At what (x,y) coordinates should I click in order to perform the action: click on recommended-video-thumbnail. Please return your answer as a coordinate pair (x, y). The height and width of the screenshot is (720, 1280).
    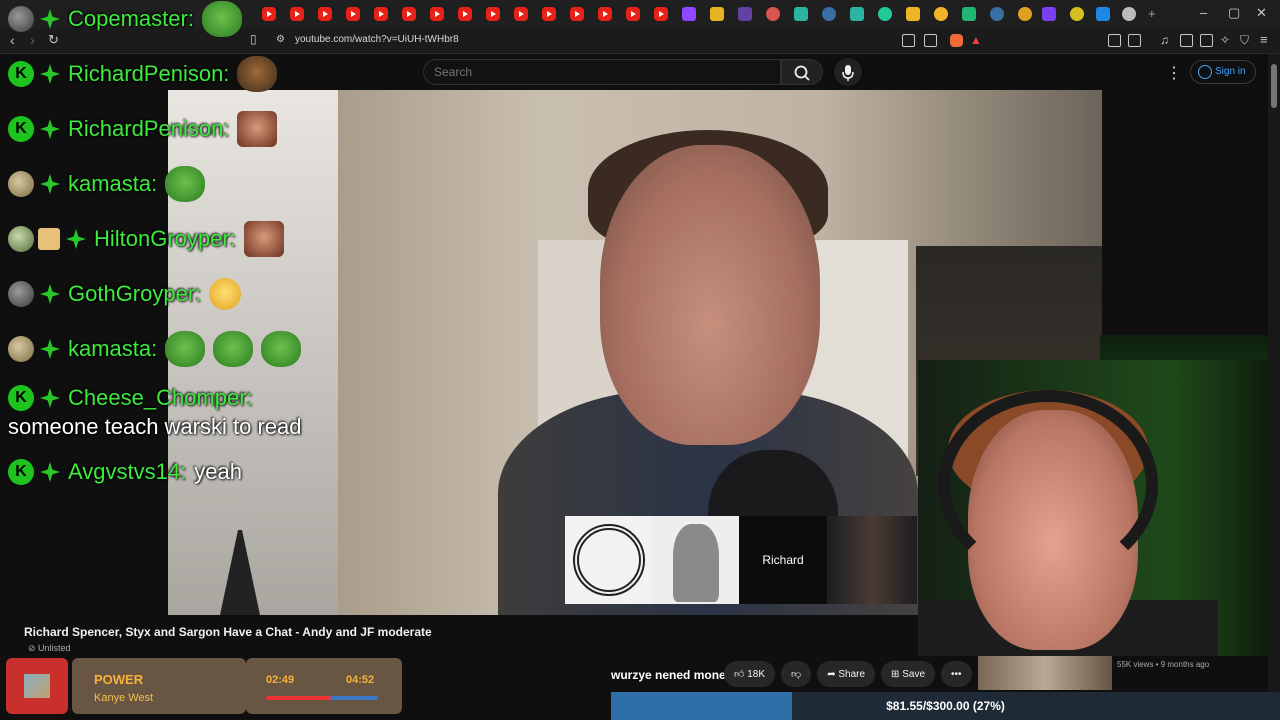
    Looking at the image, I should click on (1045, 673).